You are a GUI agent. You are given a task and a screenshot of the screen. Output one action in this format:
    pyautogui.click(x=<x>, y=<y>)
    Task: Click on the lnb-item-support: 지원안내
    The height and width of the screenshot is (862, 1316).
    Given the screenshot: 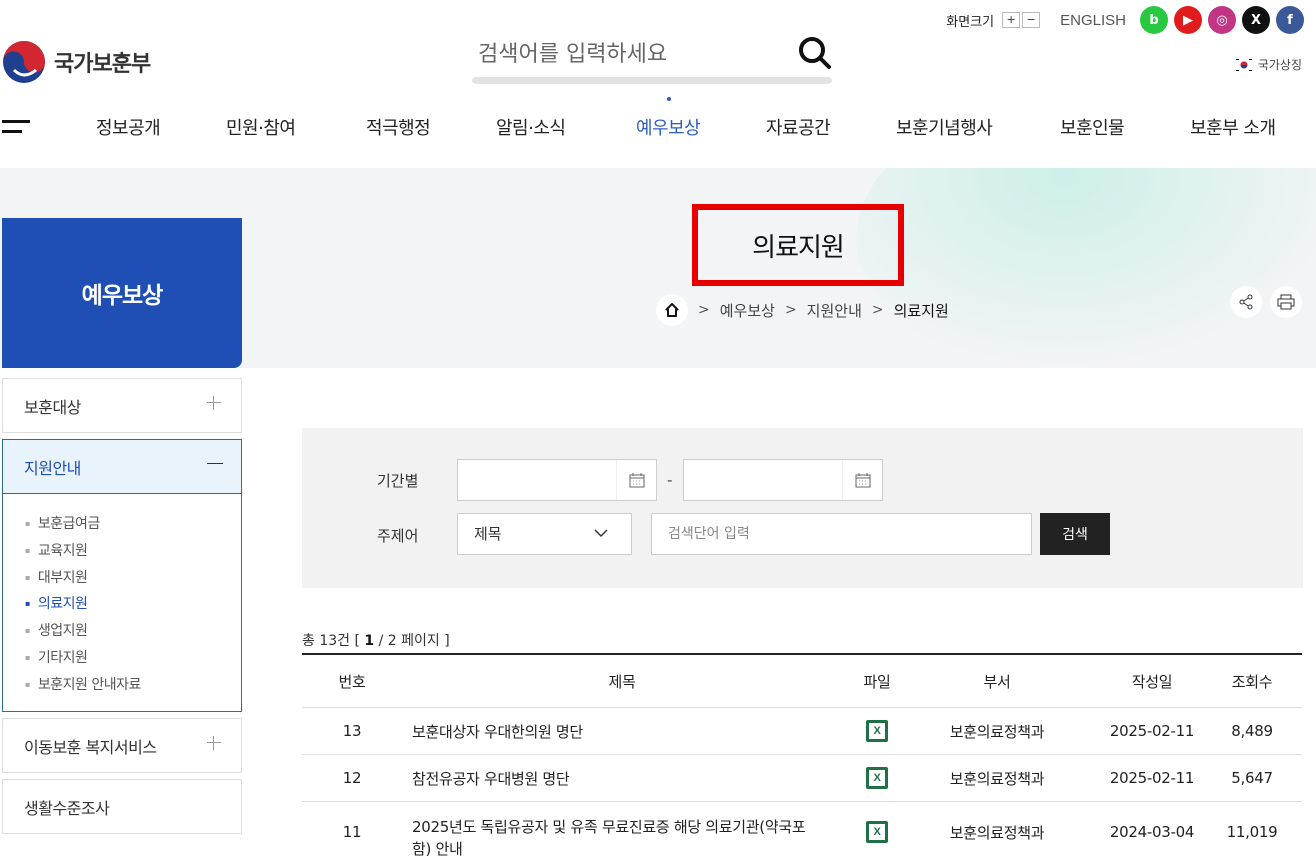 What is the action you would take?
    pyautogui.click(x=122, y=466)
    